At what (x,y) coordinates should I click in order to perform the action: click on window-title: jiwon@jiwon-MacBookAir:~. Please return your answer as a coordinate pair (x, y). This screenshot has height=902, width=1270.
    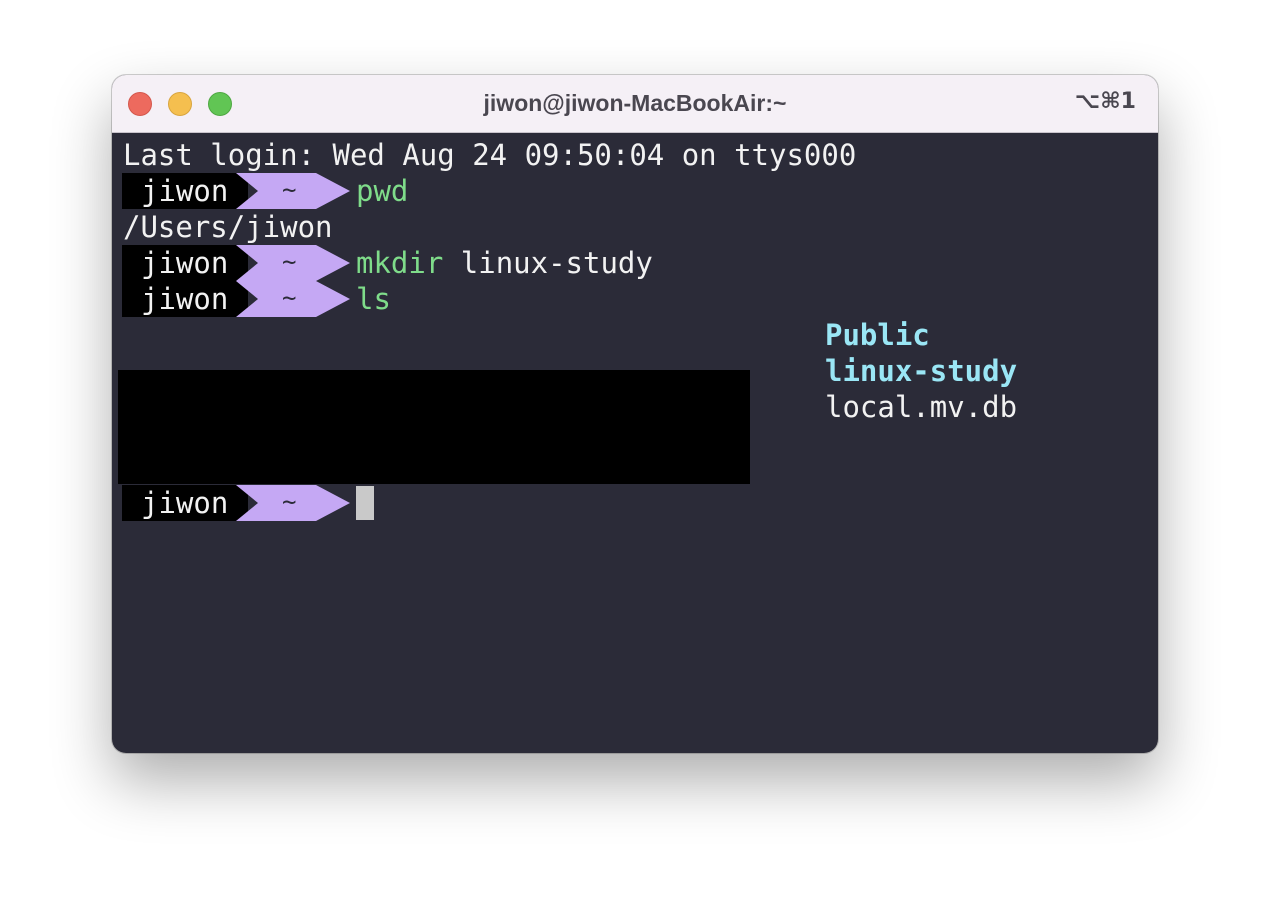
    Looking at the image, I should click on (635, 103).